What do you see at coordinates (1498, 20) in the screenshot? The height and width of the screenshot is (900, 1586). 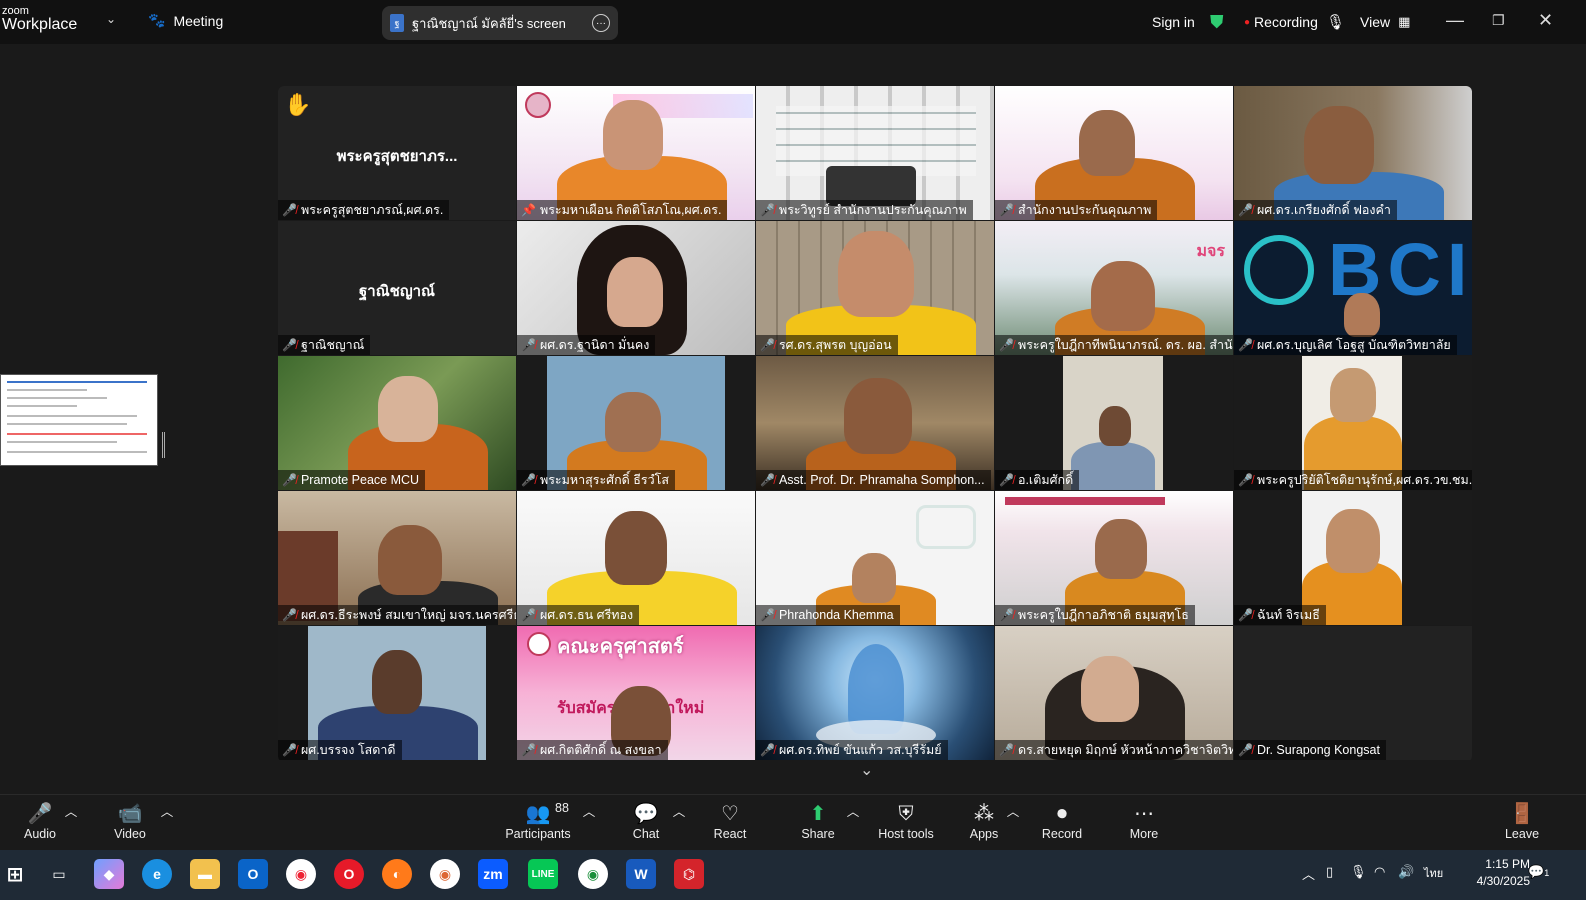 I see `restore-icon: ❐` at bounding box center [1498, 20].